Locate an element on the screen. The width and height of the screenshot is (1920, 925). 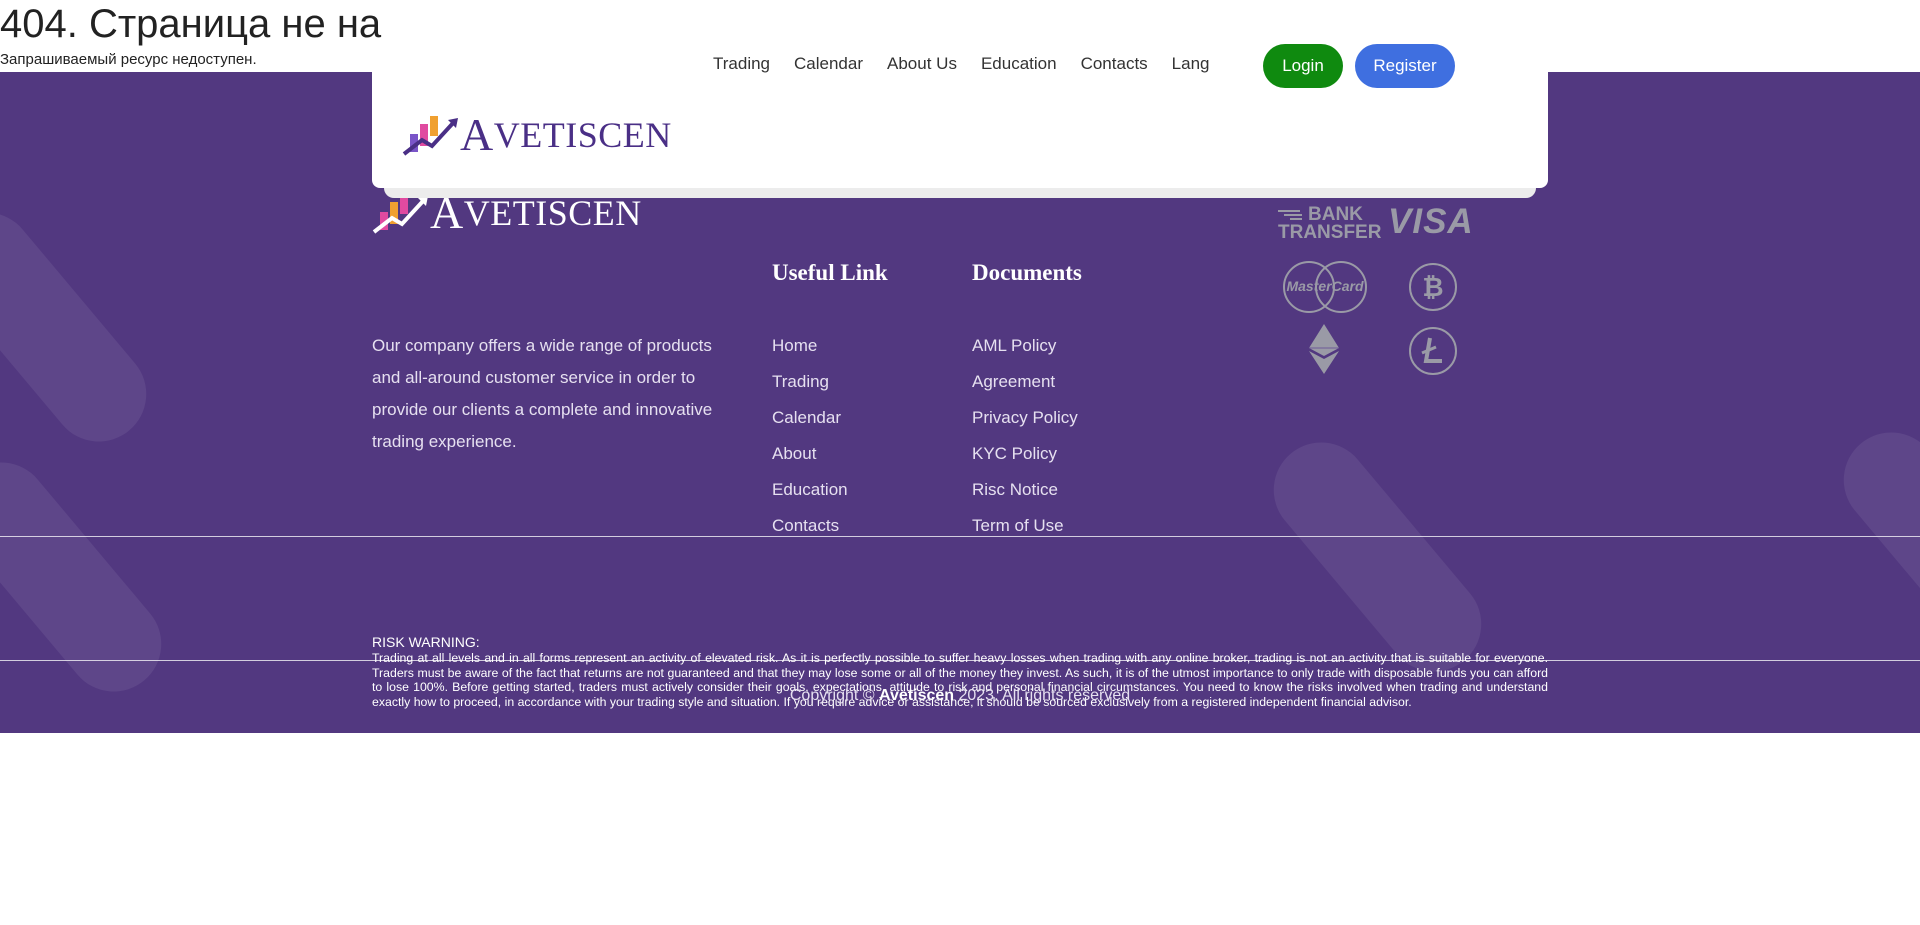
doc-link-term-of-use: Term of Use is located at coordinates (1025, 526).